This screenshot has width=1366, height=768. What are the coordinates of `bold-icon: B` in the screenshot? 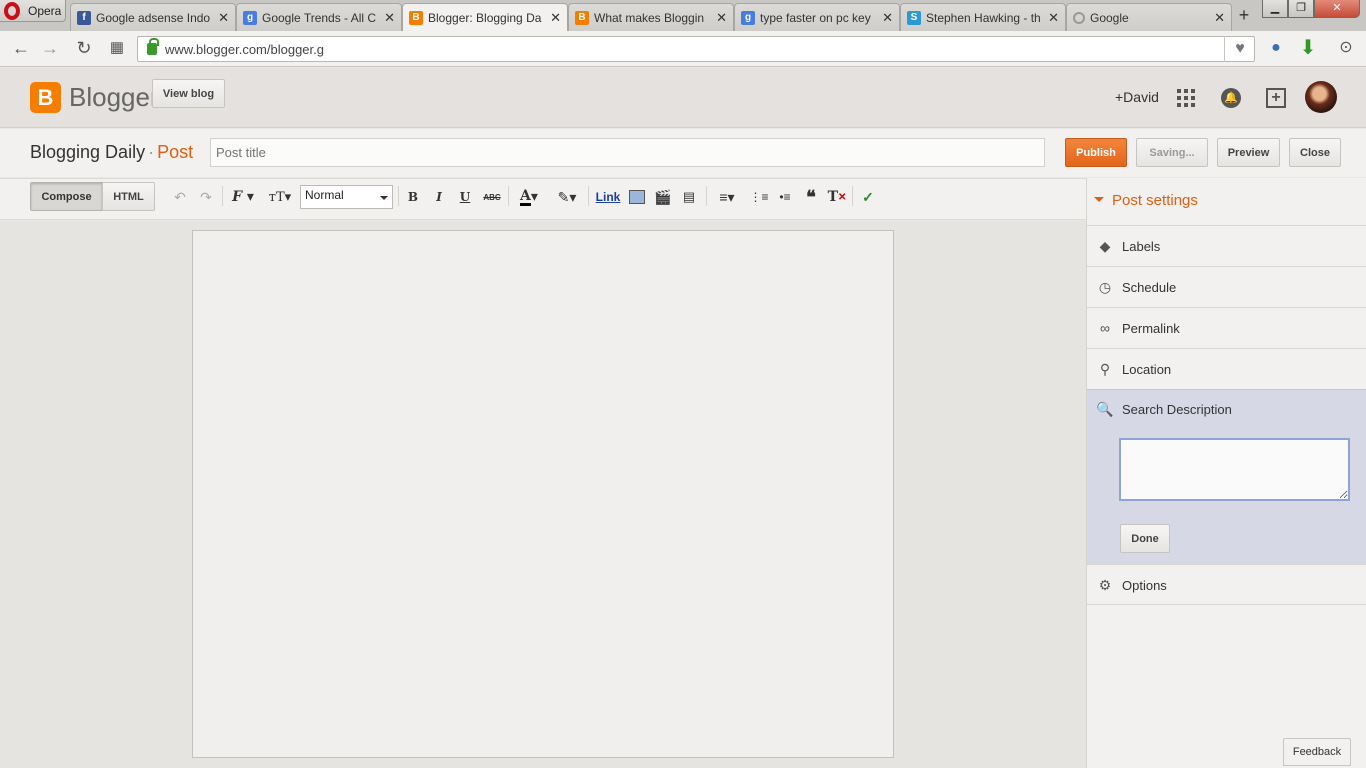 It's located at (413, 197).